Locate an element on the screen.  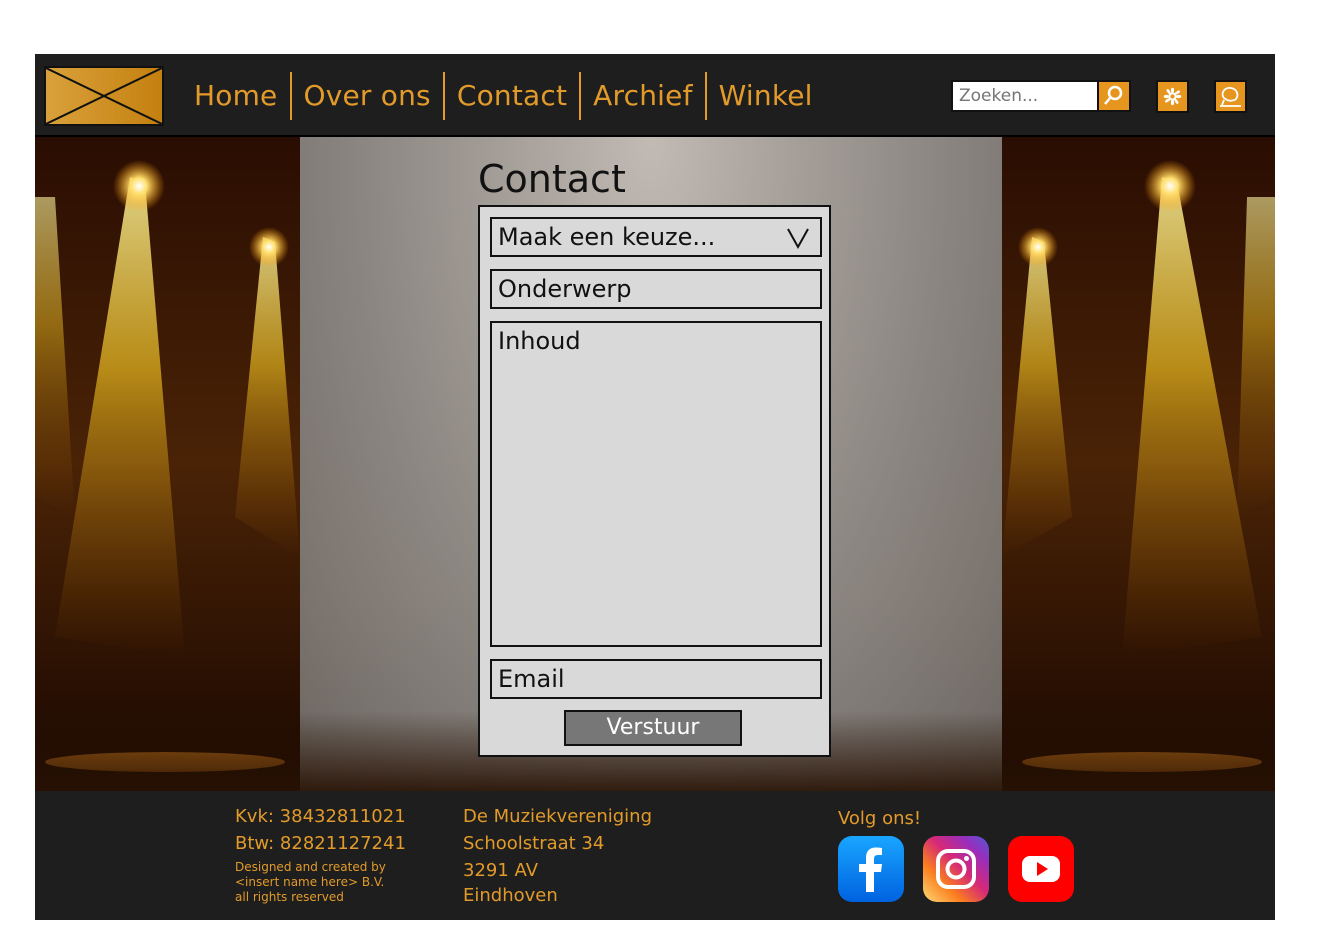
youtube-icon is located at coordinates (1041, 869).